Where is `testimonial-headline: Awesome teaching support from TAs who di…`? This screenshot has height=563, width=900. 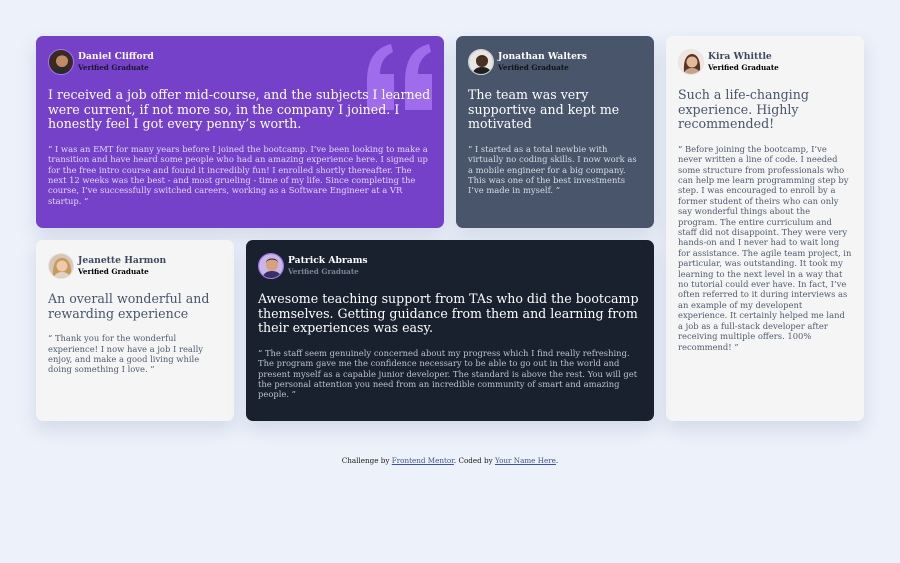
testimonial-headline: Awesome teaching support from TAs who di… is located at coordinates (448, 313).